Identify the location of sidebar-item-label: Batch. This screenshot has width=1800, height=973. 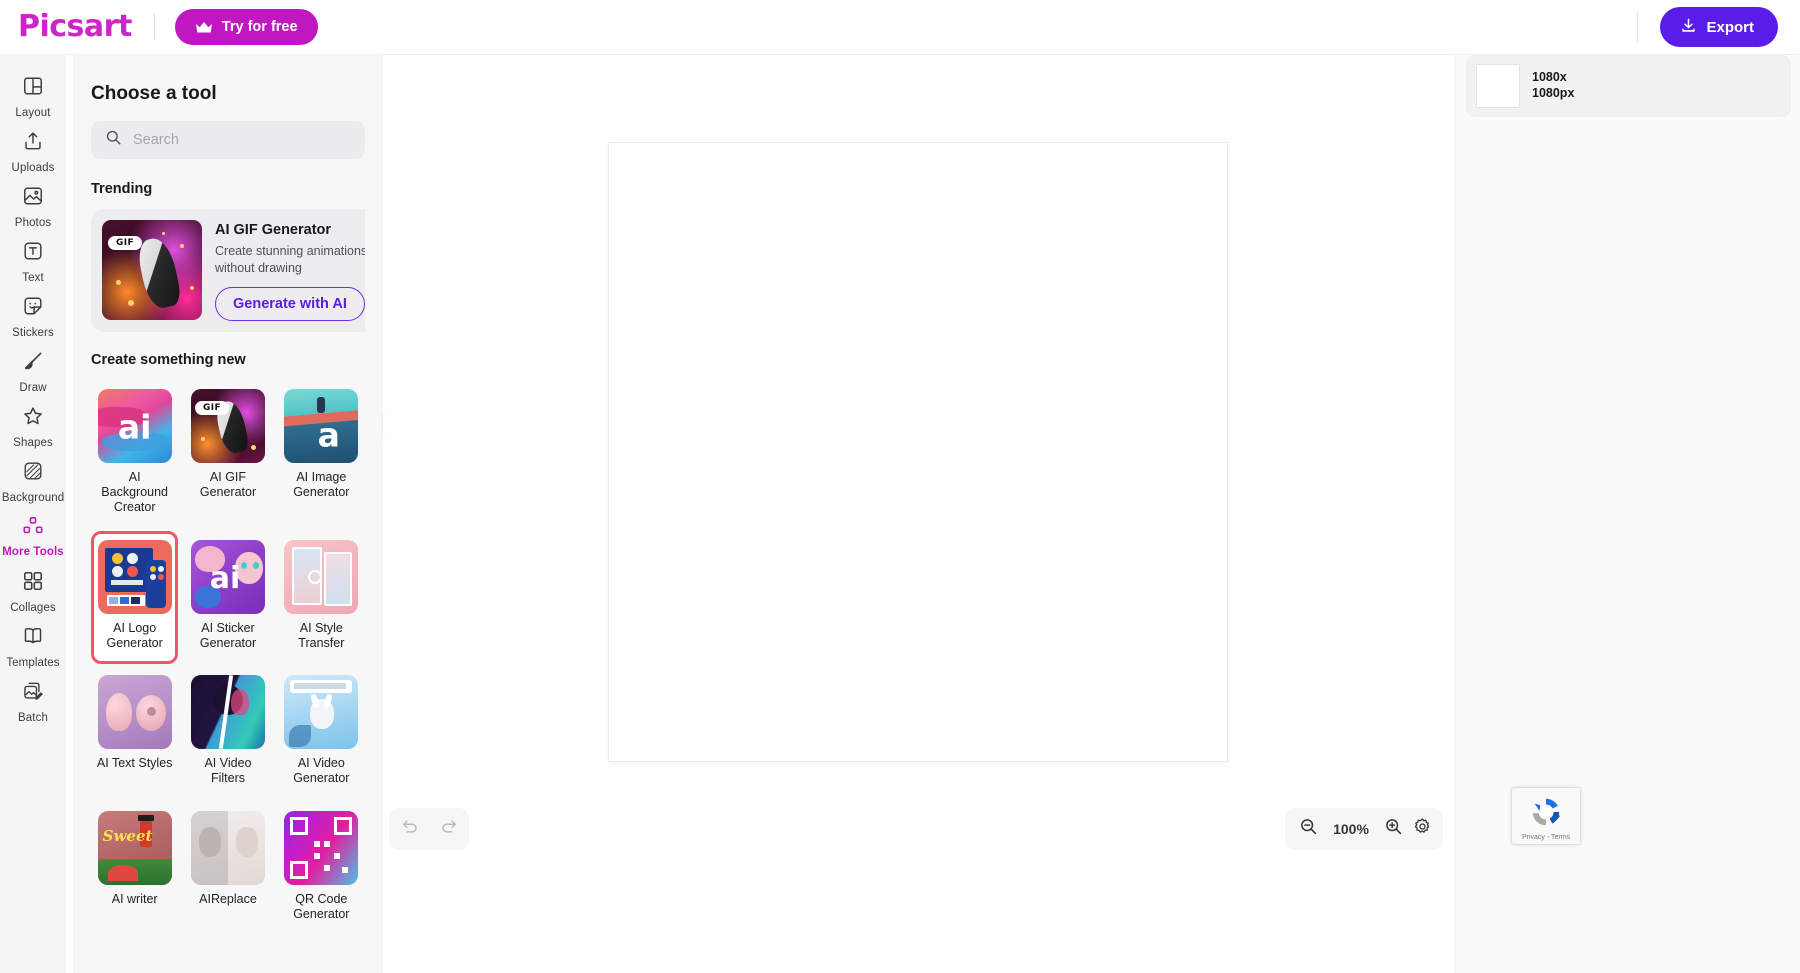
(33, 717).